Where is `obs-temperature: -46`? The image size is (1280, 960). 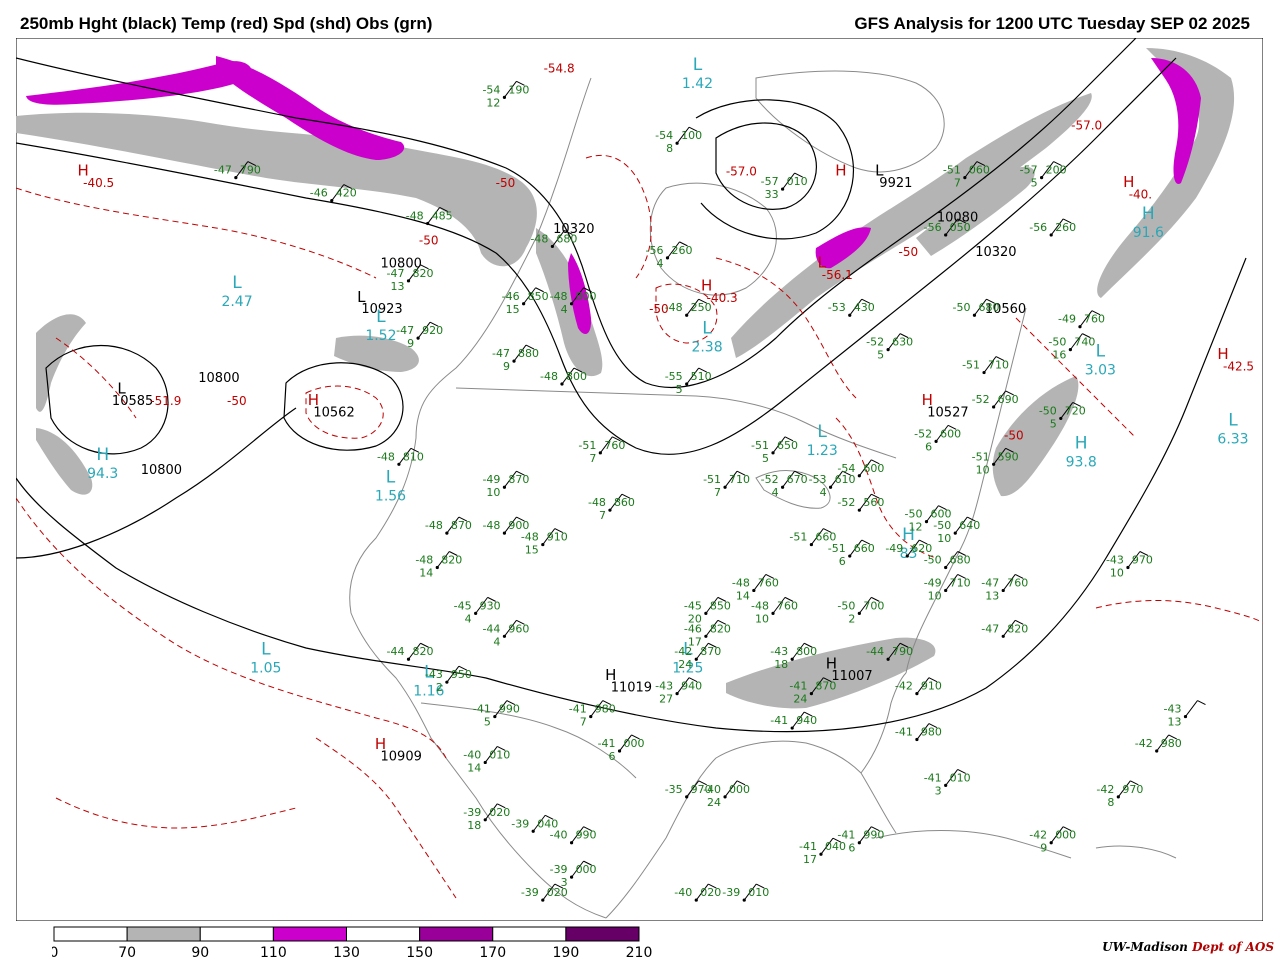
obs-temperature: -46 is located at coordinates (319, 193).